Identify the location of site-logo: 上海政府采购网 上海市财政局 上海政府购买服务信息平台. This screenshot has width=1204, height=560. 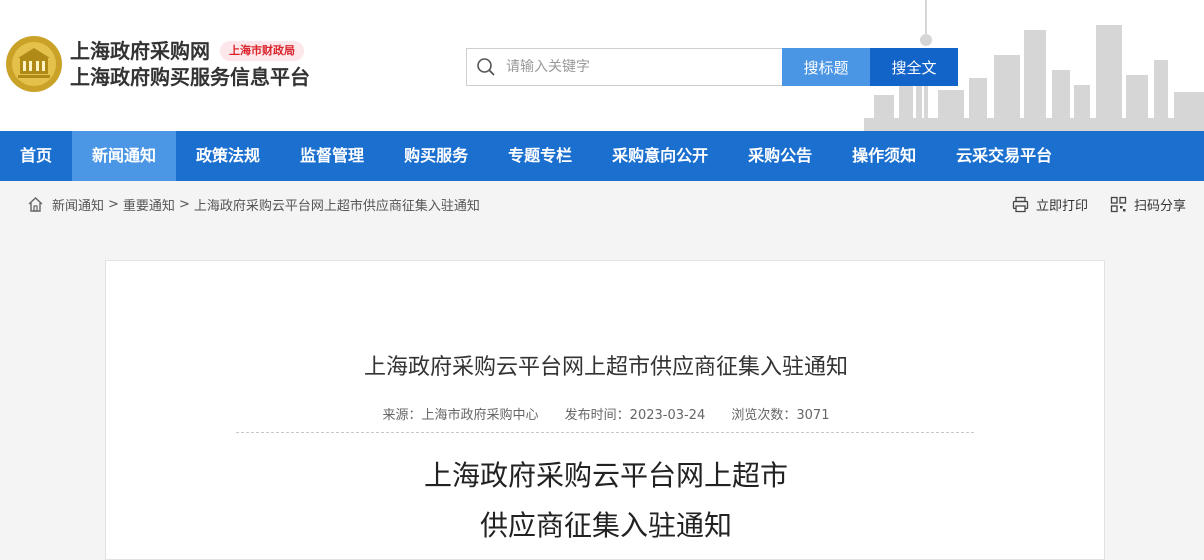
(157, 64).